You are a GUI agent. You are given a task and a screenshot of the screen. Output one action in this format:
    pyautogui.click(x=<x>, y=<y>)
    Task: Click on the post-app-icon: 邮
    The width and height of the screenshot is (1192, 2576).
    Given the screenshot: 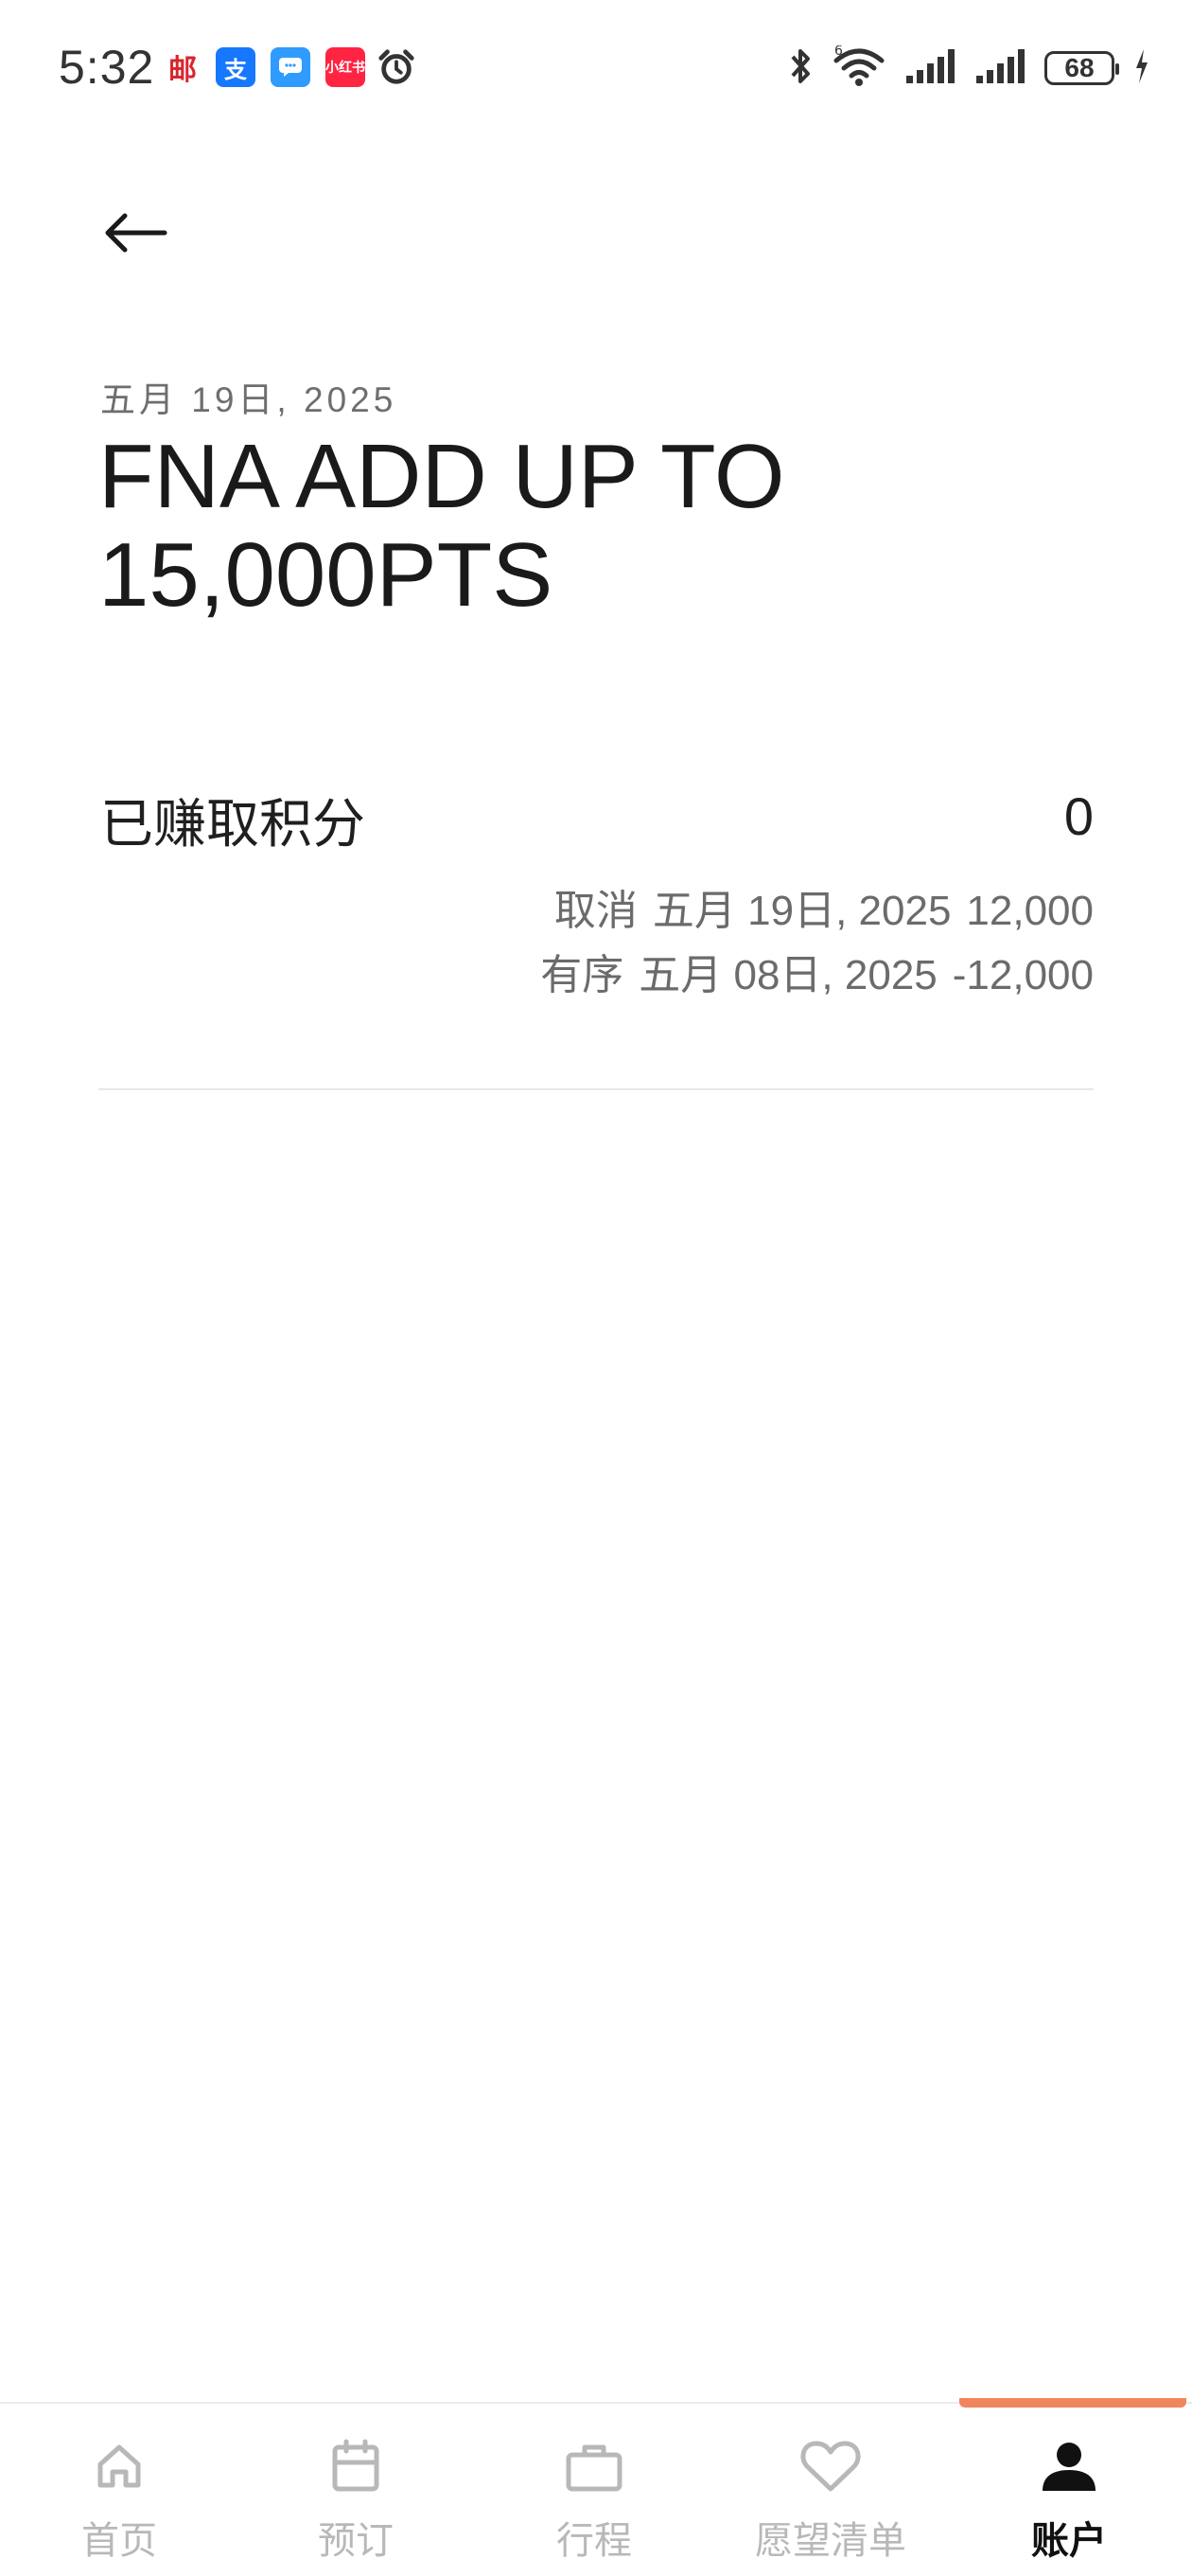 What is the action you would take?
    pyautogui.click(x=182, y=70)
    